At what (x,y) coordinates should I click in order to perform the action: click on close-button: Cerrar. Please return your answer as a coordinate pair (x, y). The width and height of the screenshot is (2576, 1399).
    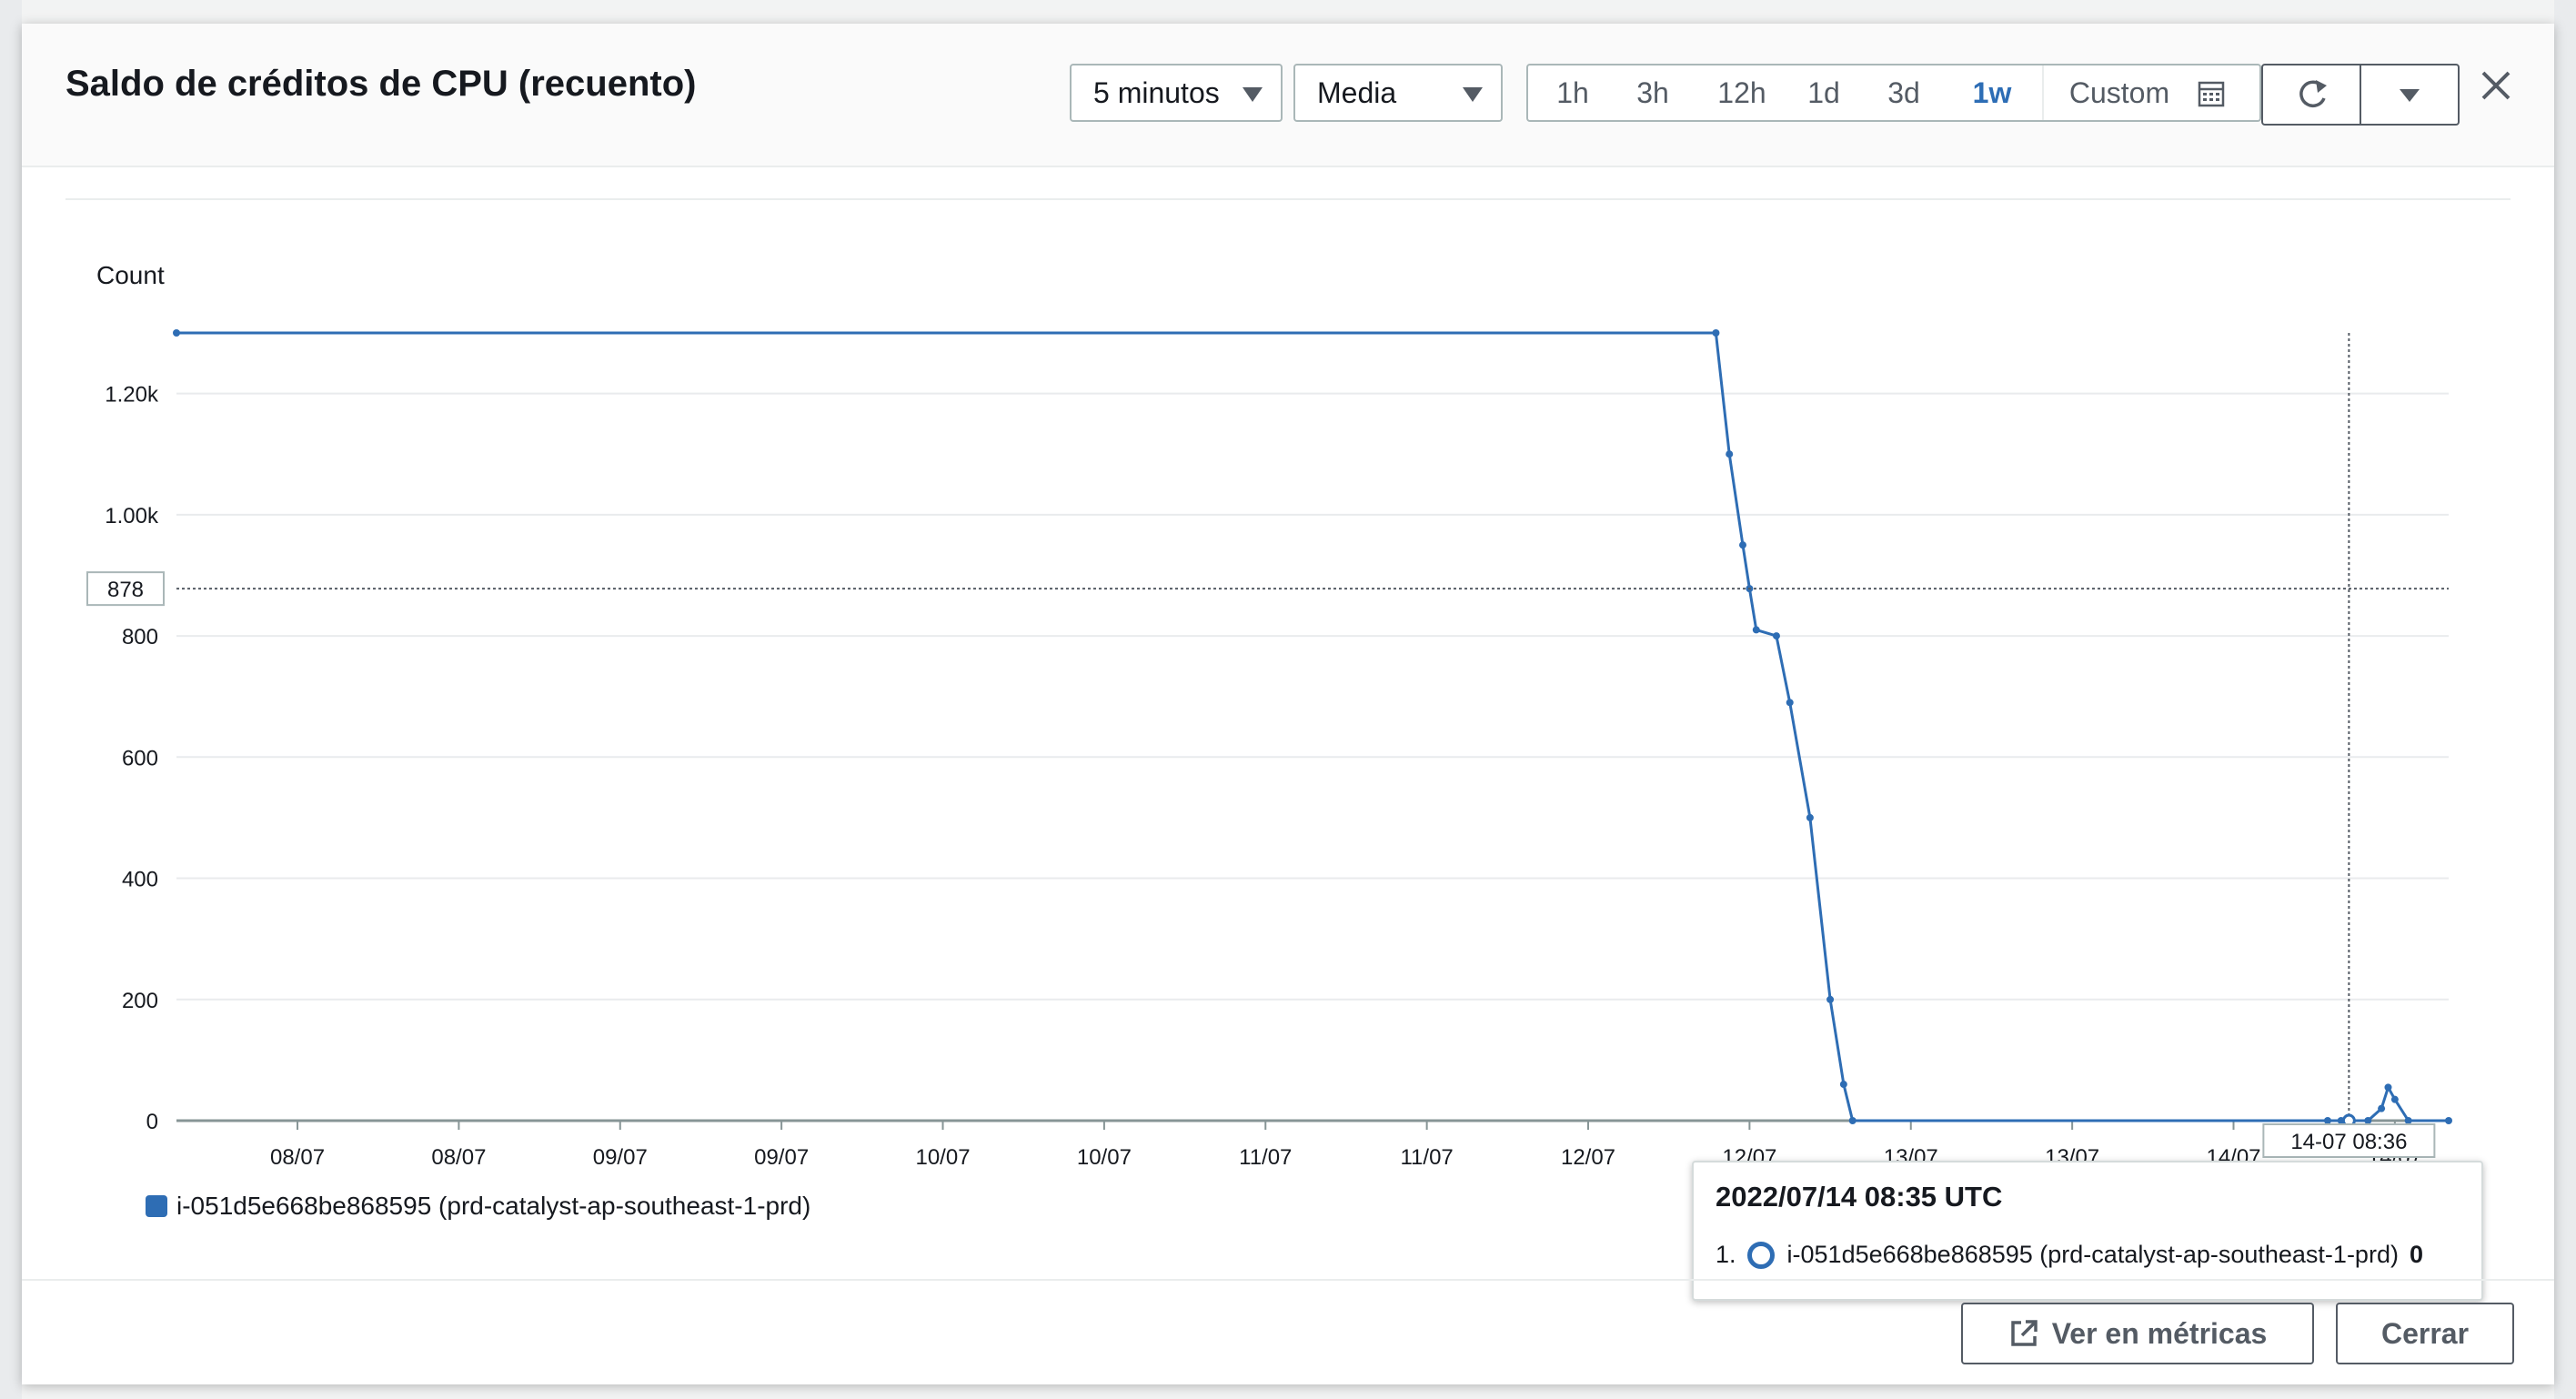
    Looking at the image, I should click on (2425, 1334).